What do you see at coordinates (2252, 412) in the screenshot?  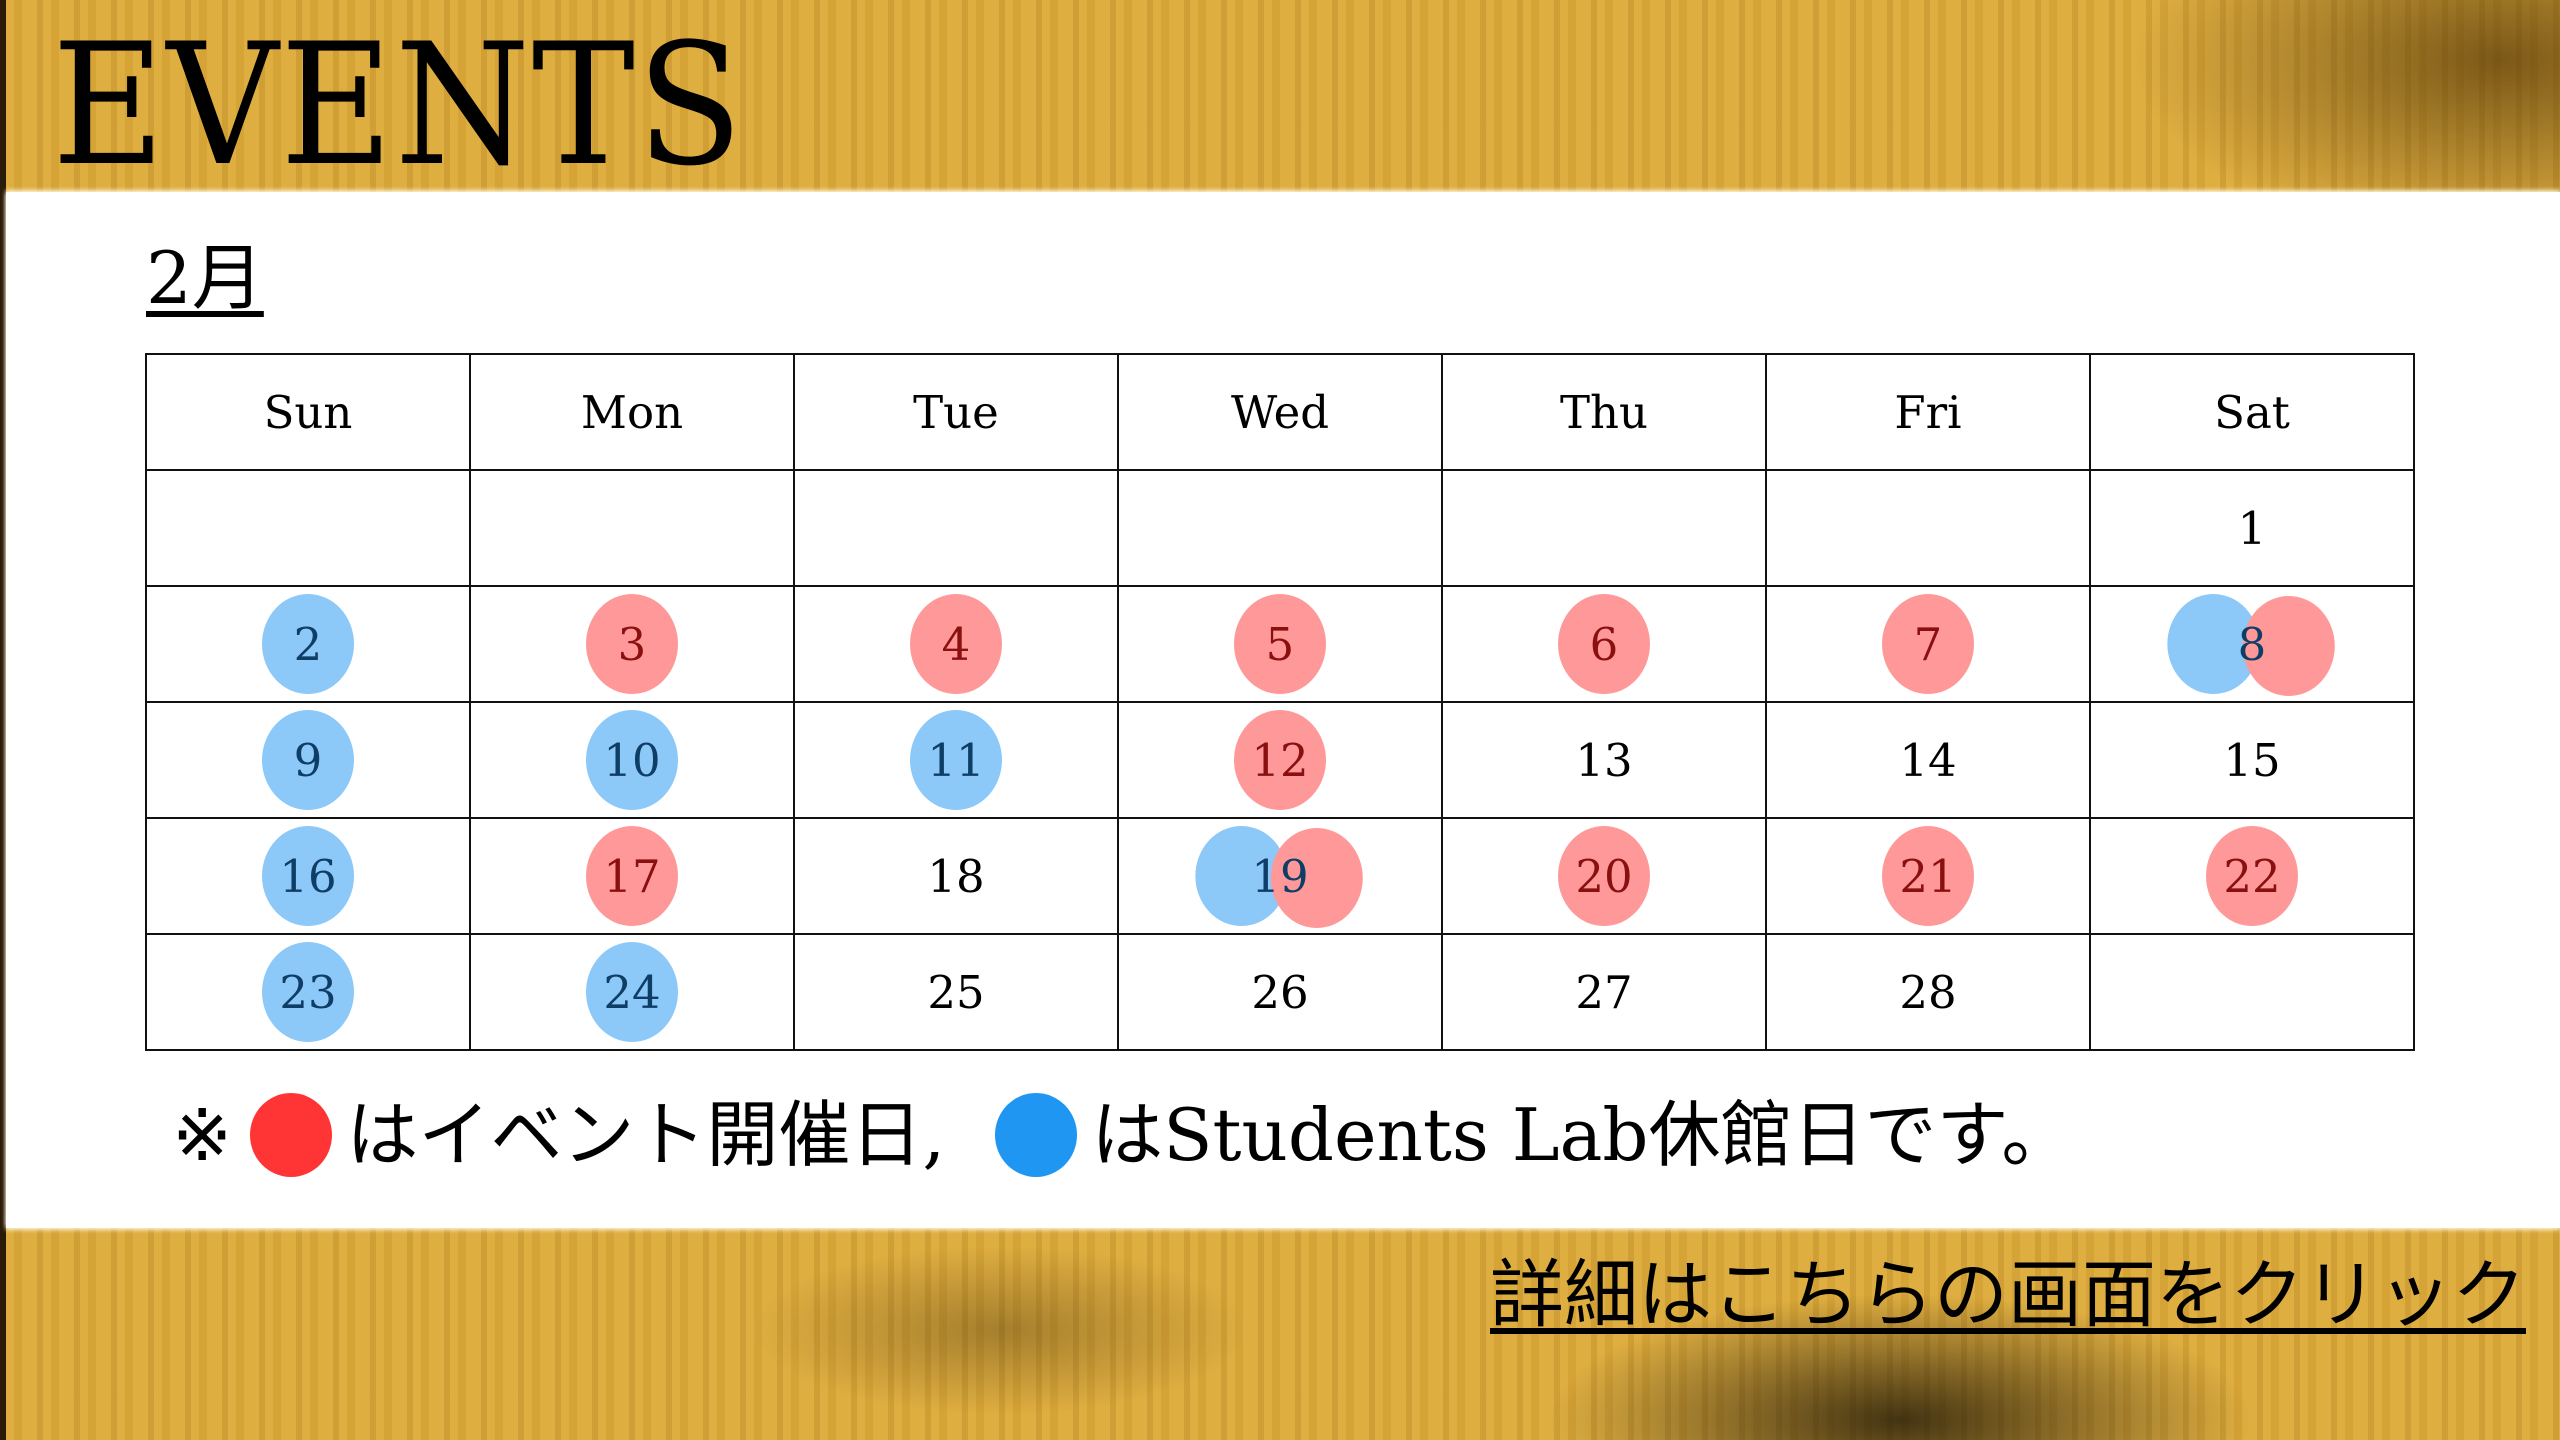 I see `weekday-sat: Sat` at bounding box center [2252, 412].